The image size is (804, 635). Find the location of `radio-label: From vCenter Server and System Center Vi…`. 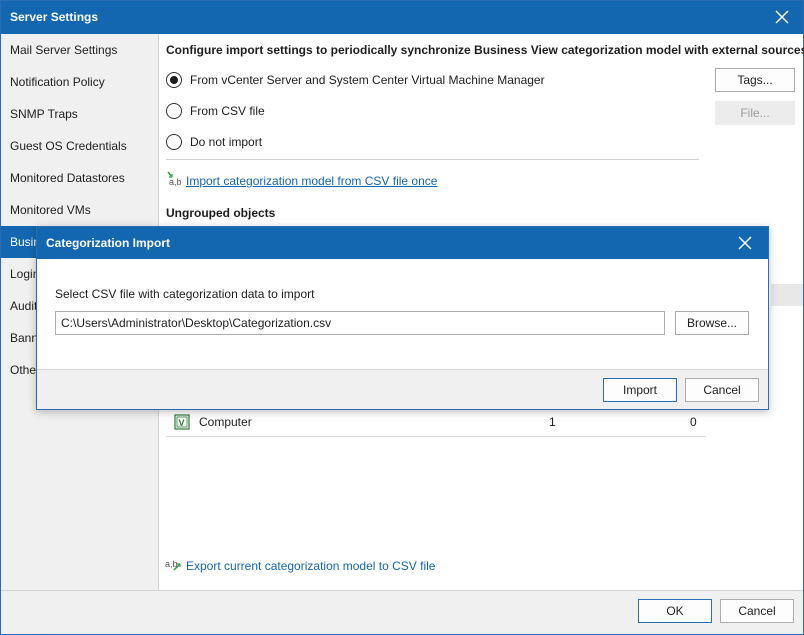

radio-label: From vCenter Server and System Center Vi… is located at coordinates (367, 80).